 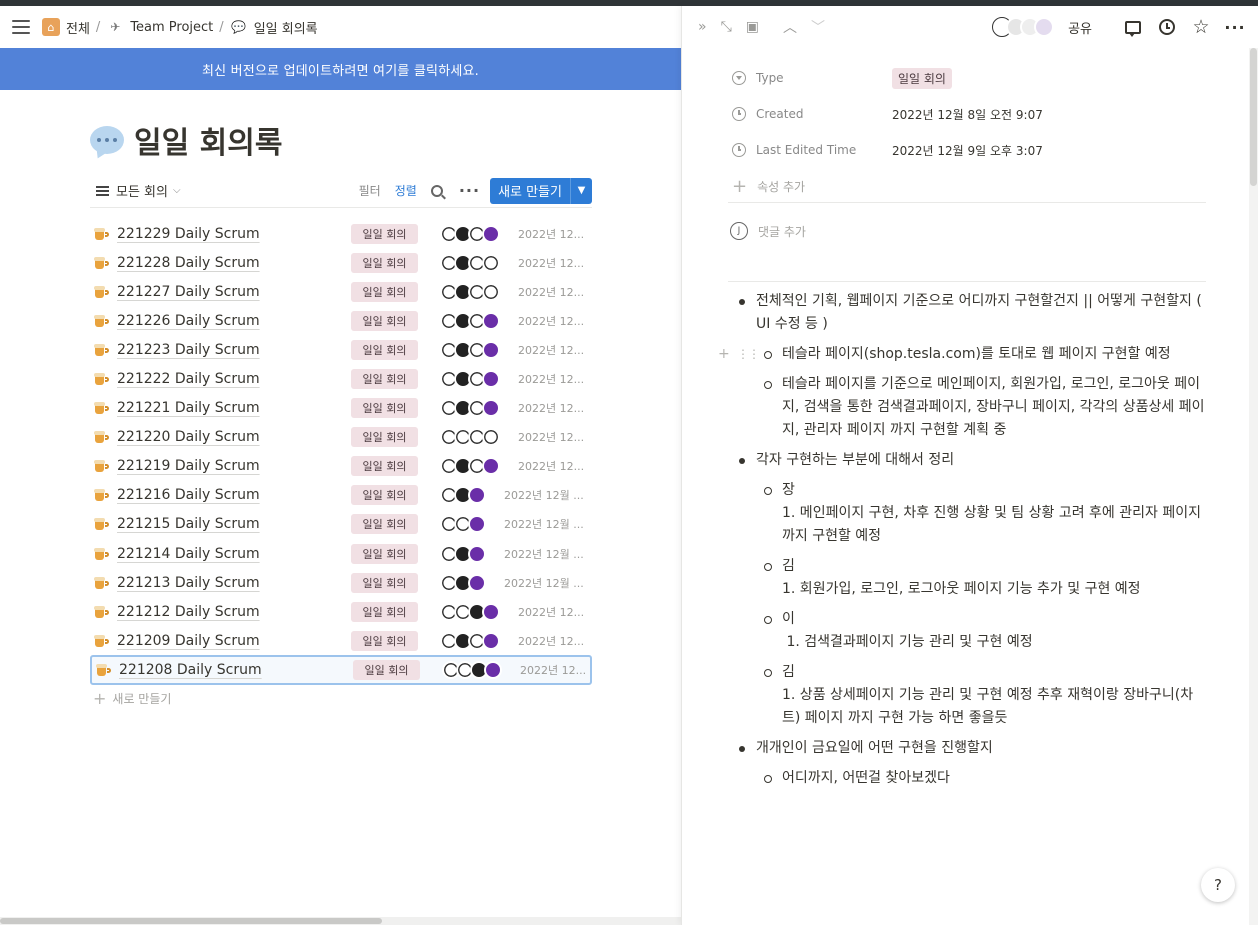 What do you see at coordinates (768, 231) in the screenshot?
I see `add-comment: J 댓글 추가` at bounding box center [768, 231].